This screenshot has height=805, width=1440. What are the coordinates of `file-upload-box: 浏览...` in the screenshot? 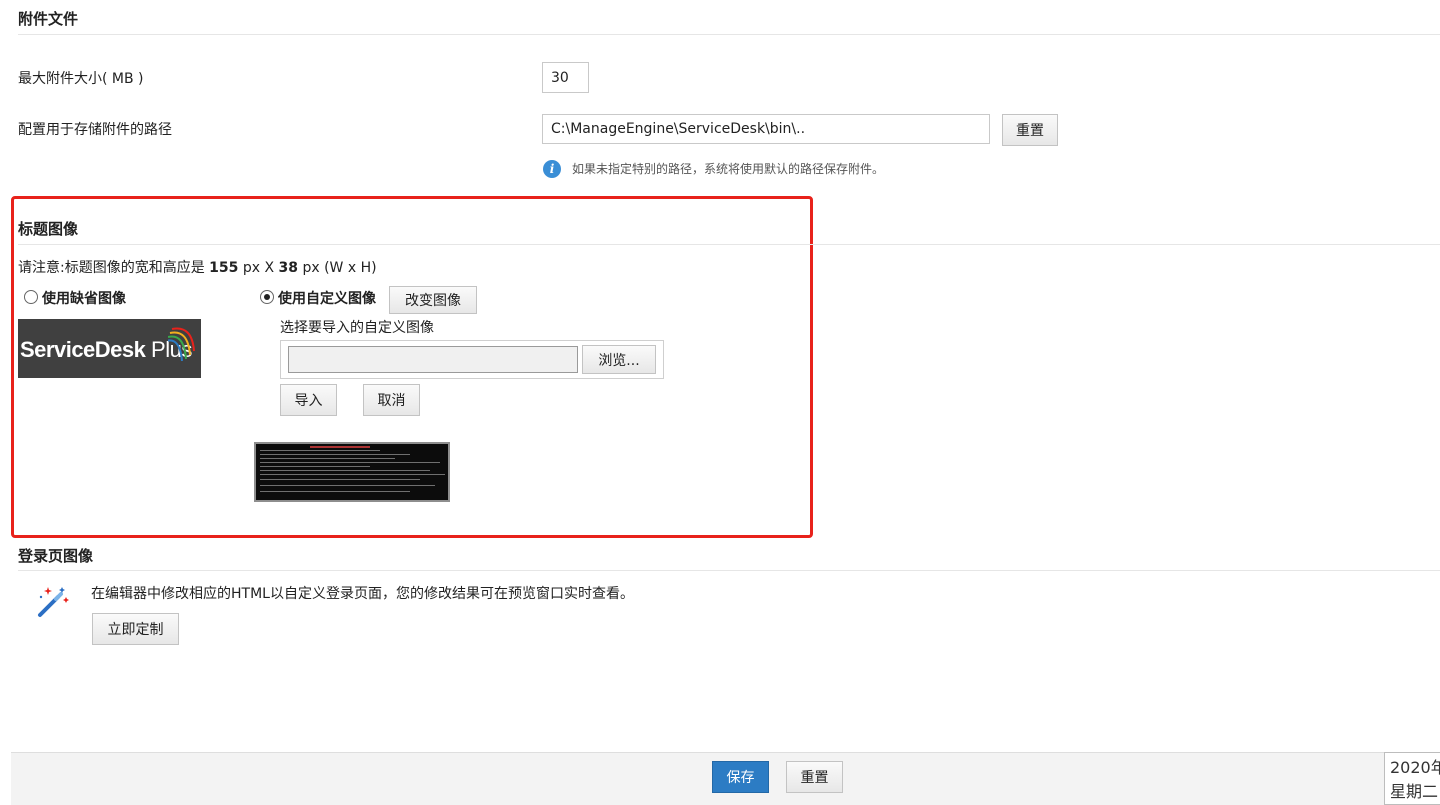 It's located at (472, 359).